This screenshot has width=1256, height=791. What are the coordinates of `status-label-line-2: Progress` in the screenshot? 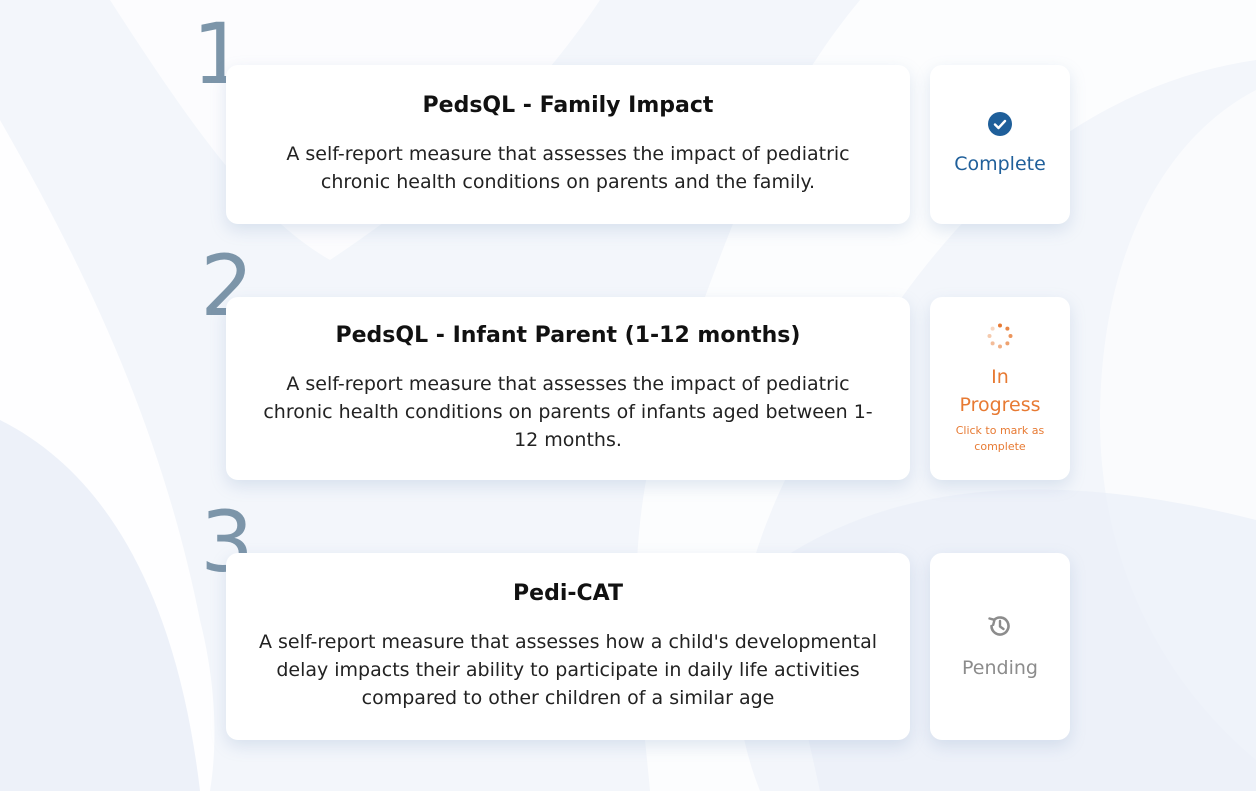 It's located at (1000, 404).